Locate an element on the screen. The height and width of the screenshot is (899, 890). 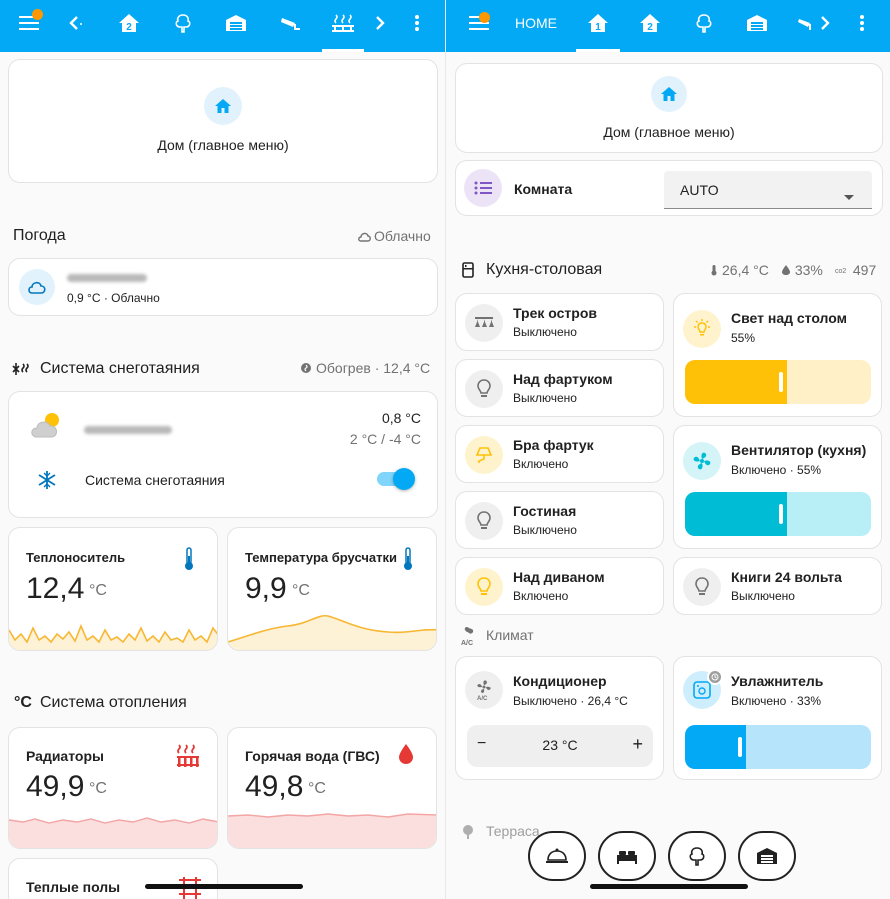
increase-temp-button: + is located at coordinates (637, 744).